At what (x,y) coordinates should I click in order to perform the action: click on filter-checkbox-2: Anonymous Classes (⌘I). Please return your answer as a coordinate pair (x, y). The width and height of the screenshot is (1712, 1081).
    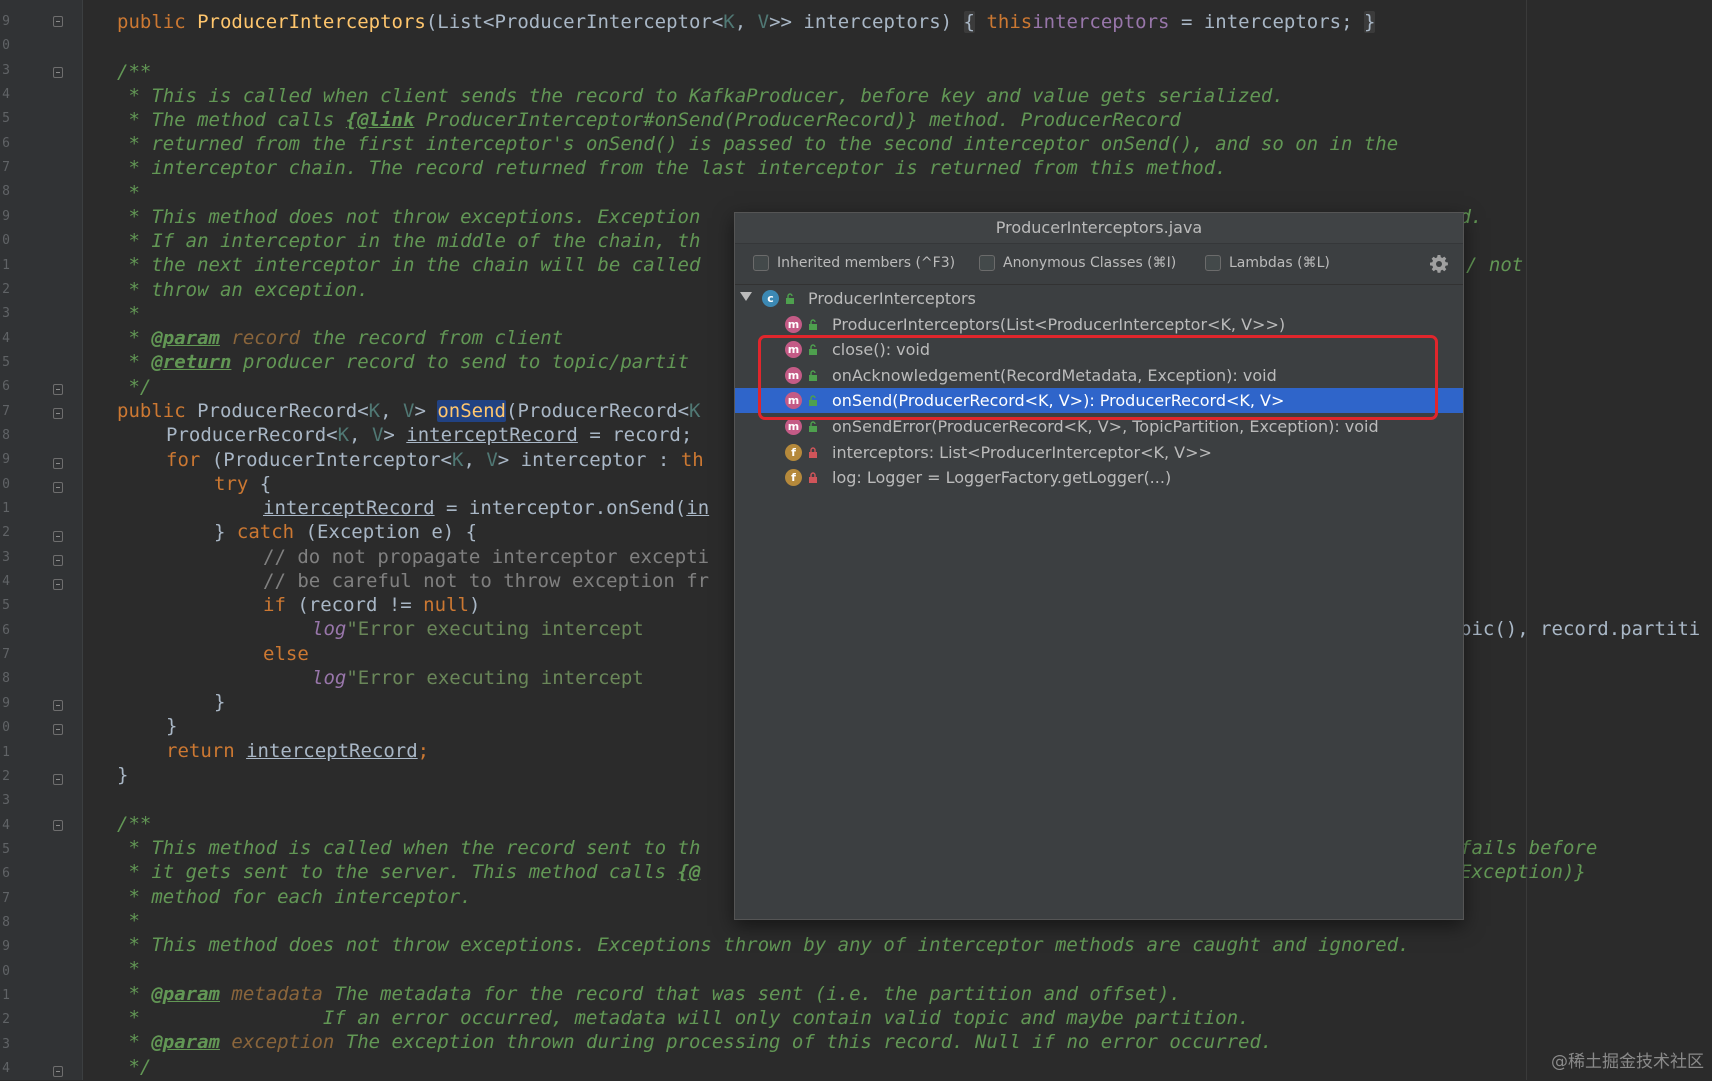
    Looking at the image, I should click on (1077, 263).